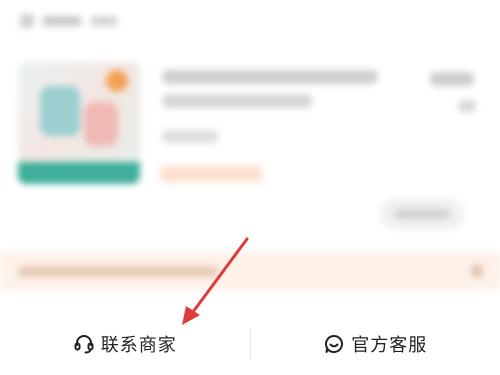 This screenshot has height=375, width=500. I want to click on headset-icon, so click(84, 344).